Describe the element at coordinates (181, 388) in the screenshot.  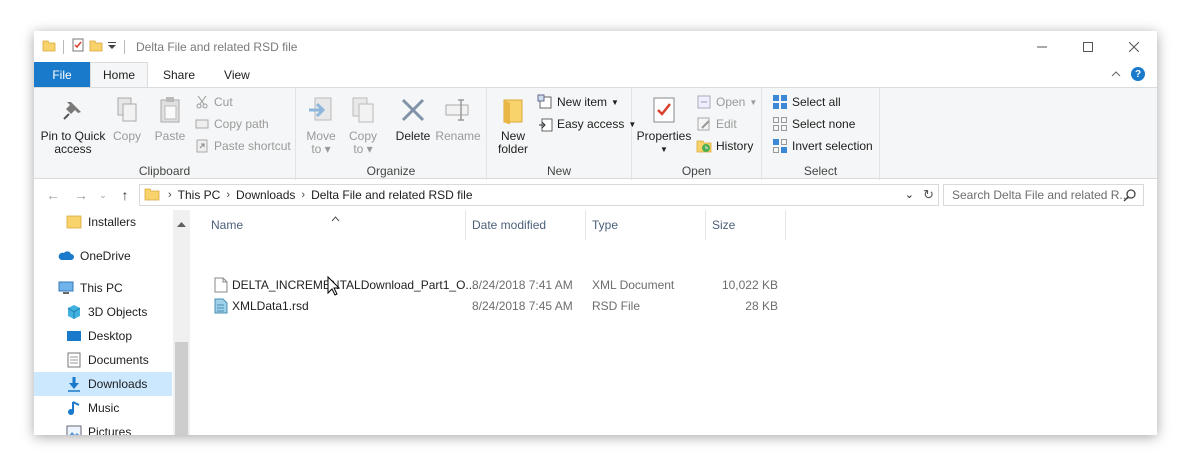
I see `scrollbar-thumb` at that location.